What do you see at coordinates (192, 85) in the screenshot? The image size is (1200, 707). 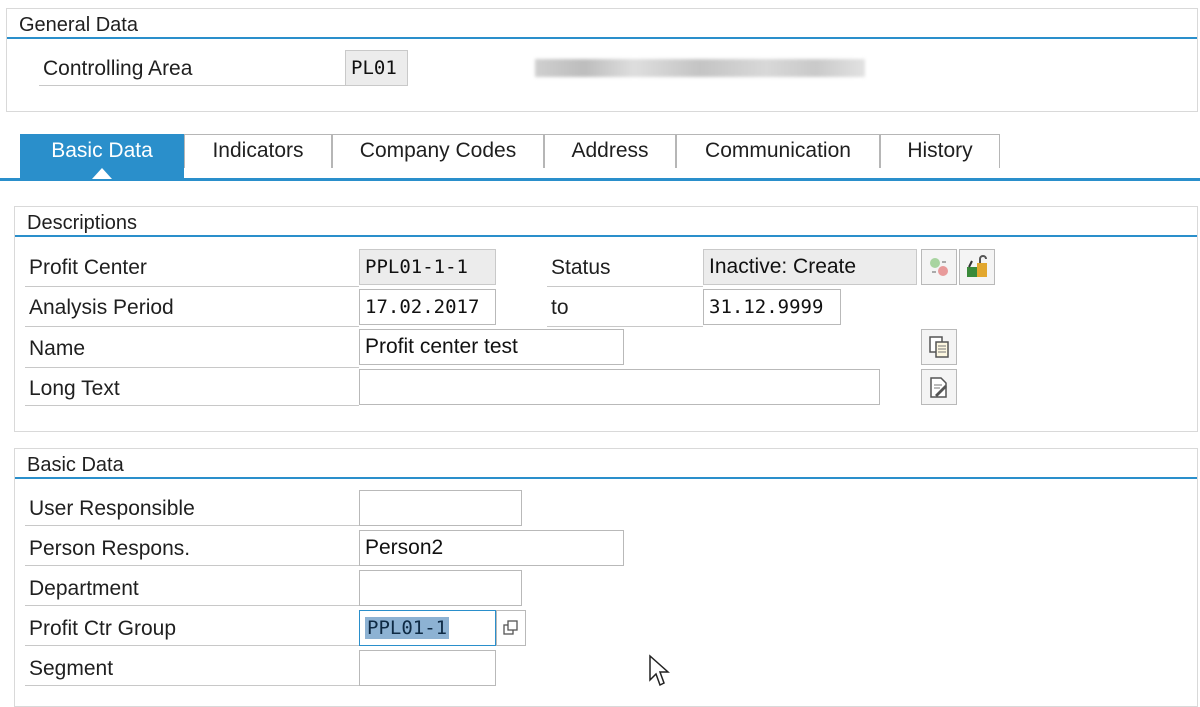 I see `controlling-area-underline` at bounding box center [192, 85].